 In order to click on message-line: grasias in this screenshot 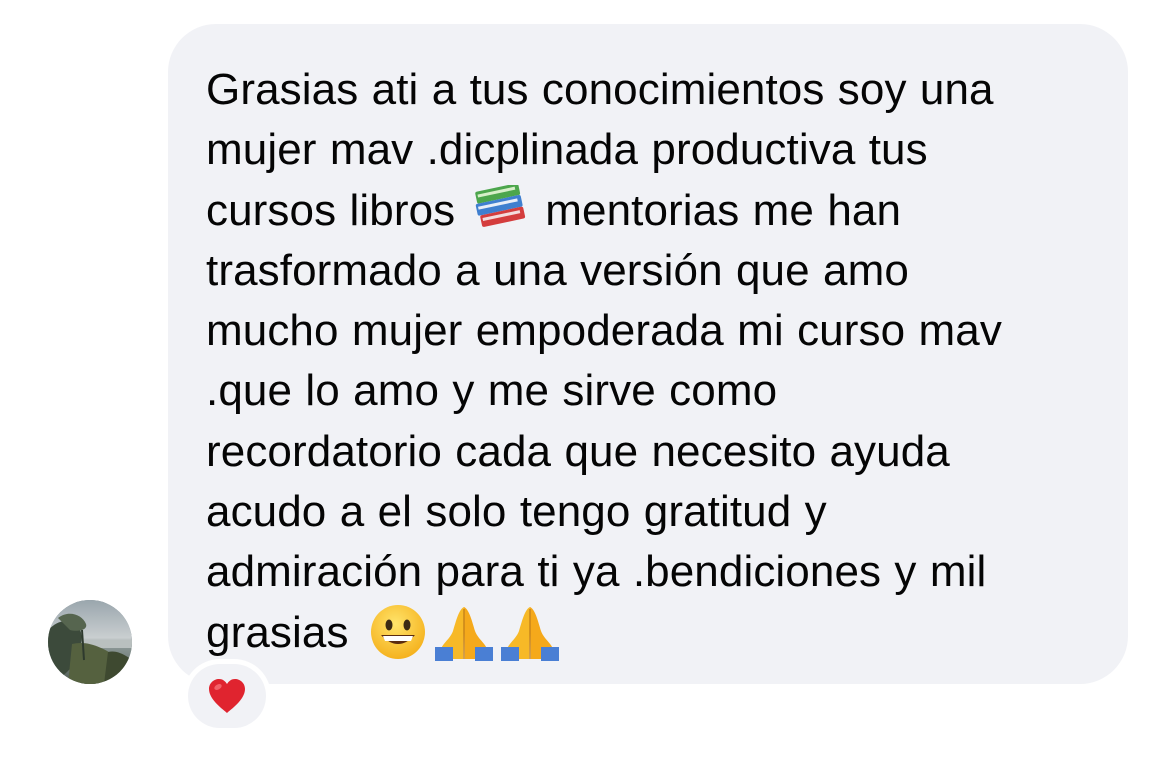, I will do `click(647, 633)`.